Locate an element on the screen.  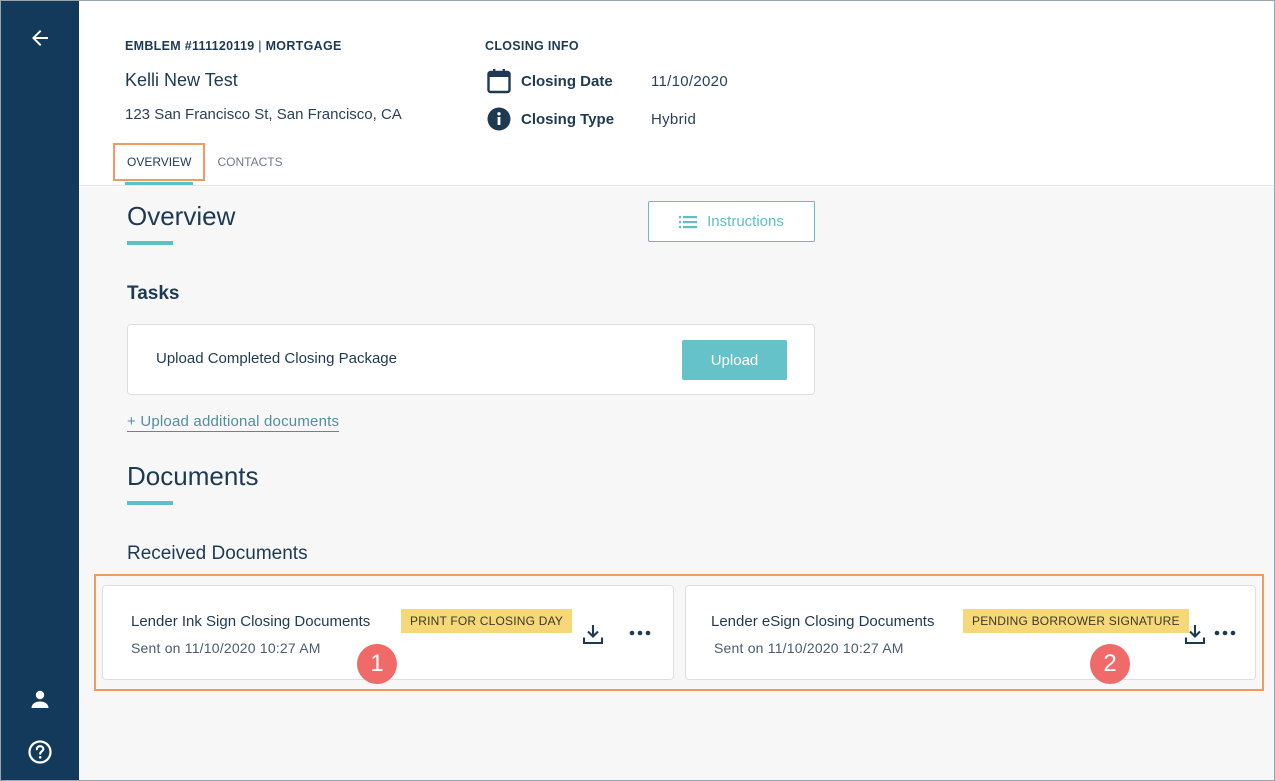
arrow-left-icon is located at coordinates (40, 38).